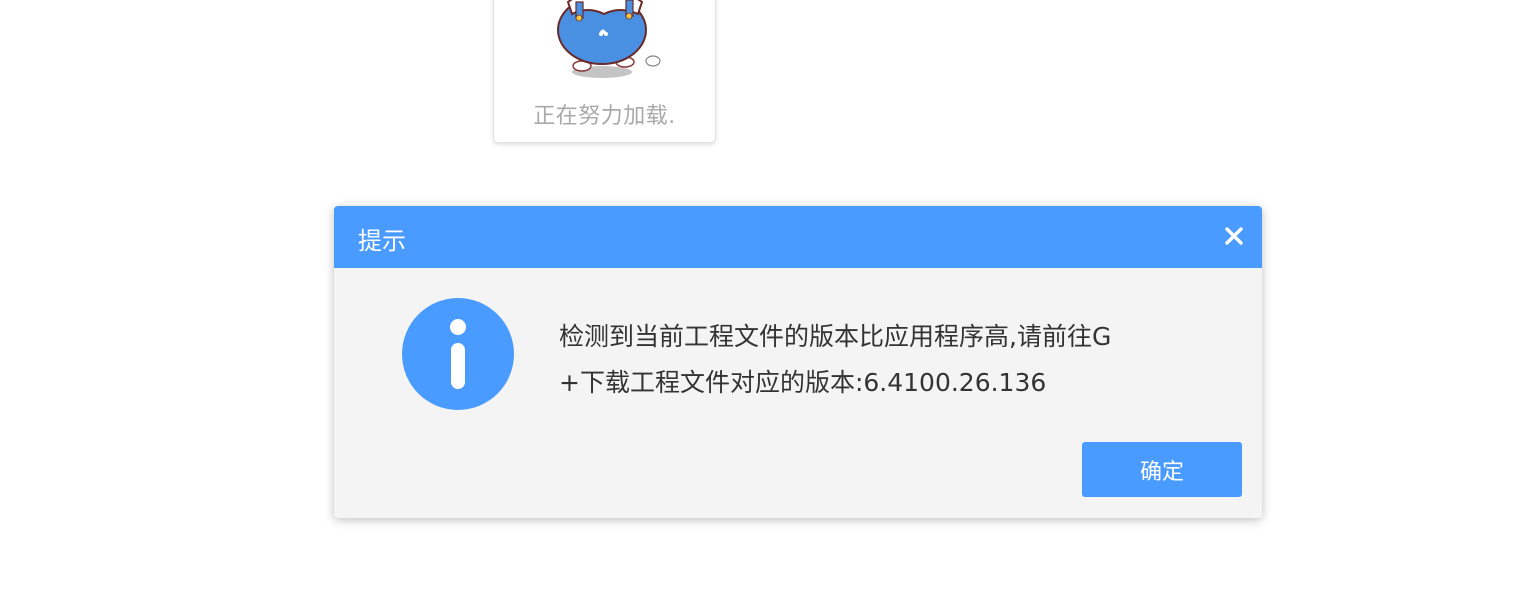 This screenshot has width=1531, height=593. Describe the element at coordinates (604, 116) in the screenshot. I see `loading-text: 正在努力加载.` at that location.